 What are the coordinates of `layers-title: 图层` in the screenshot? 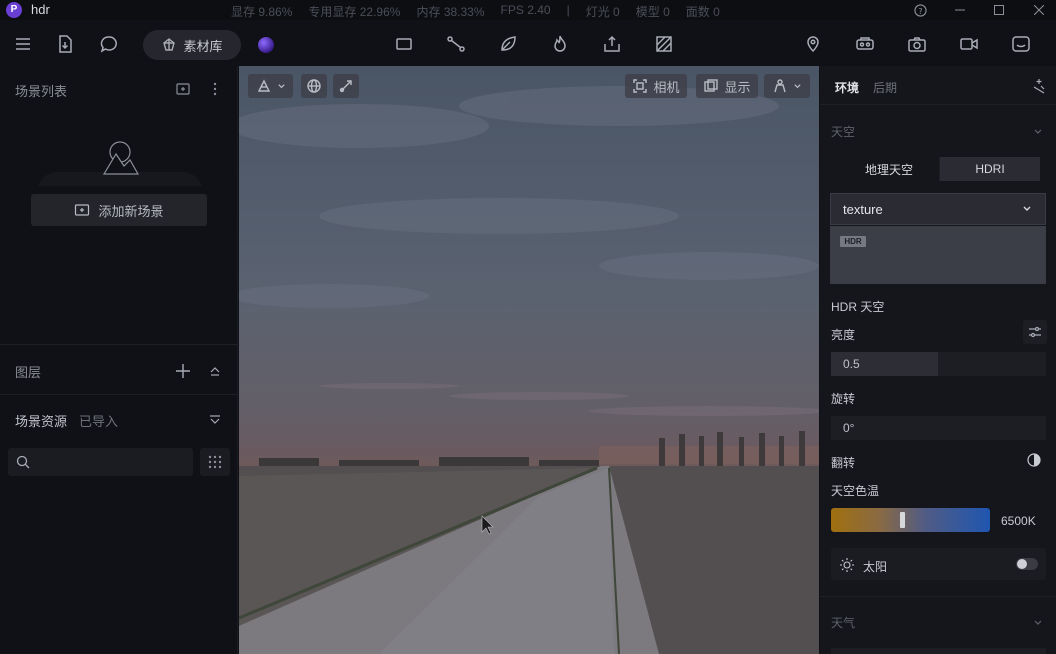 It's located at (28, 372).